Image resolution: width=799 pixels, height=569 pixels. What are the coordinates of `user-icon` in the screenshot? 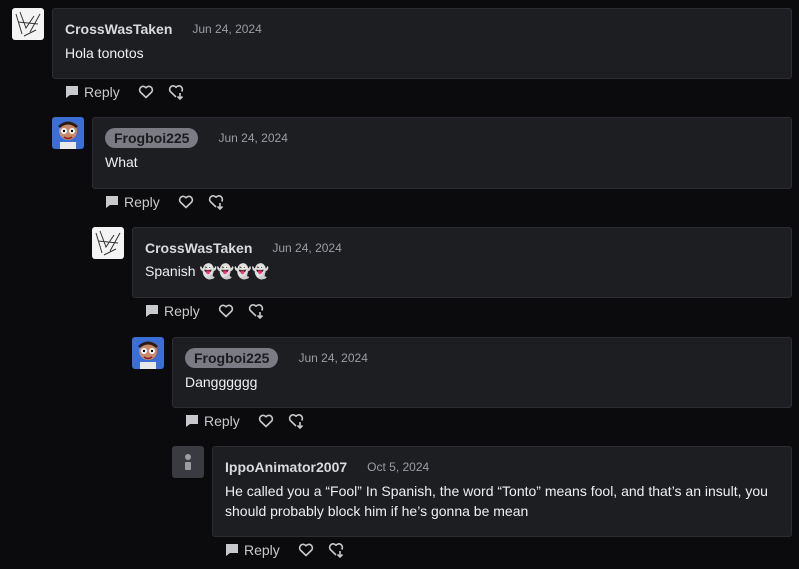 It's located at (188, 462).